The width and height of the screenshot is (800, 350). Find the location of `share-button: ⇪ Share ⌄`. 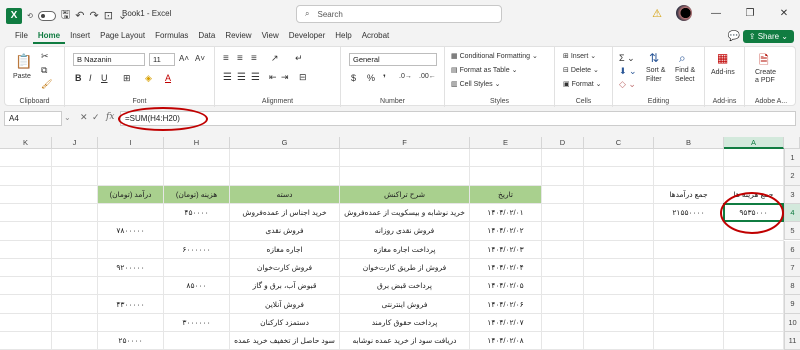

share-button: ⇪ Share ⌄ is located at coordinates (768, 36).